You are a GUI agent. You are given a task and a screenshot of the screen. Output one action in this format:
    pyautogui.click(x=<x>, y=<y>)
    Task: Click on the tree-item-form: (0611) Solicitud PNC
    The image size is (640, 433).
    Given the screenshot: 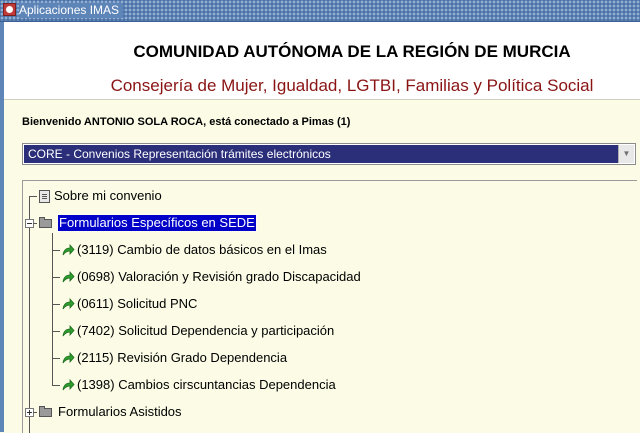 What is the action you would take?
    pyautogui.click(x=323, y=304)
    